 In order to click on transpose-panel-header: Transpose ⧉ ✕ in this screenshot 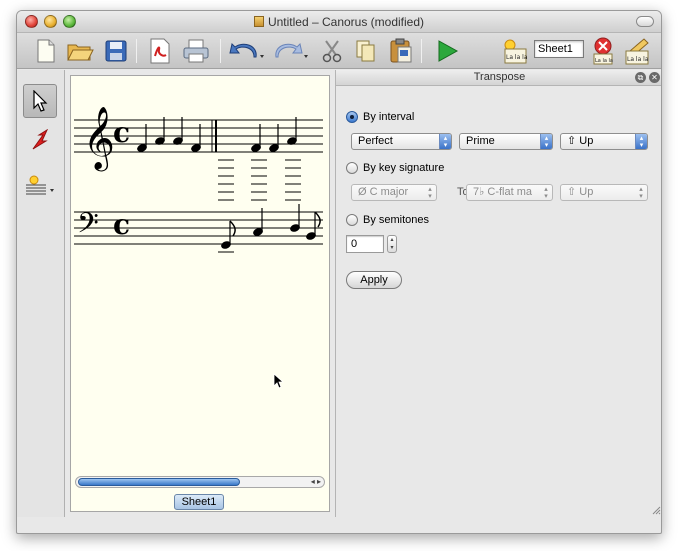, I will do `click(498, 78)`.